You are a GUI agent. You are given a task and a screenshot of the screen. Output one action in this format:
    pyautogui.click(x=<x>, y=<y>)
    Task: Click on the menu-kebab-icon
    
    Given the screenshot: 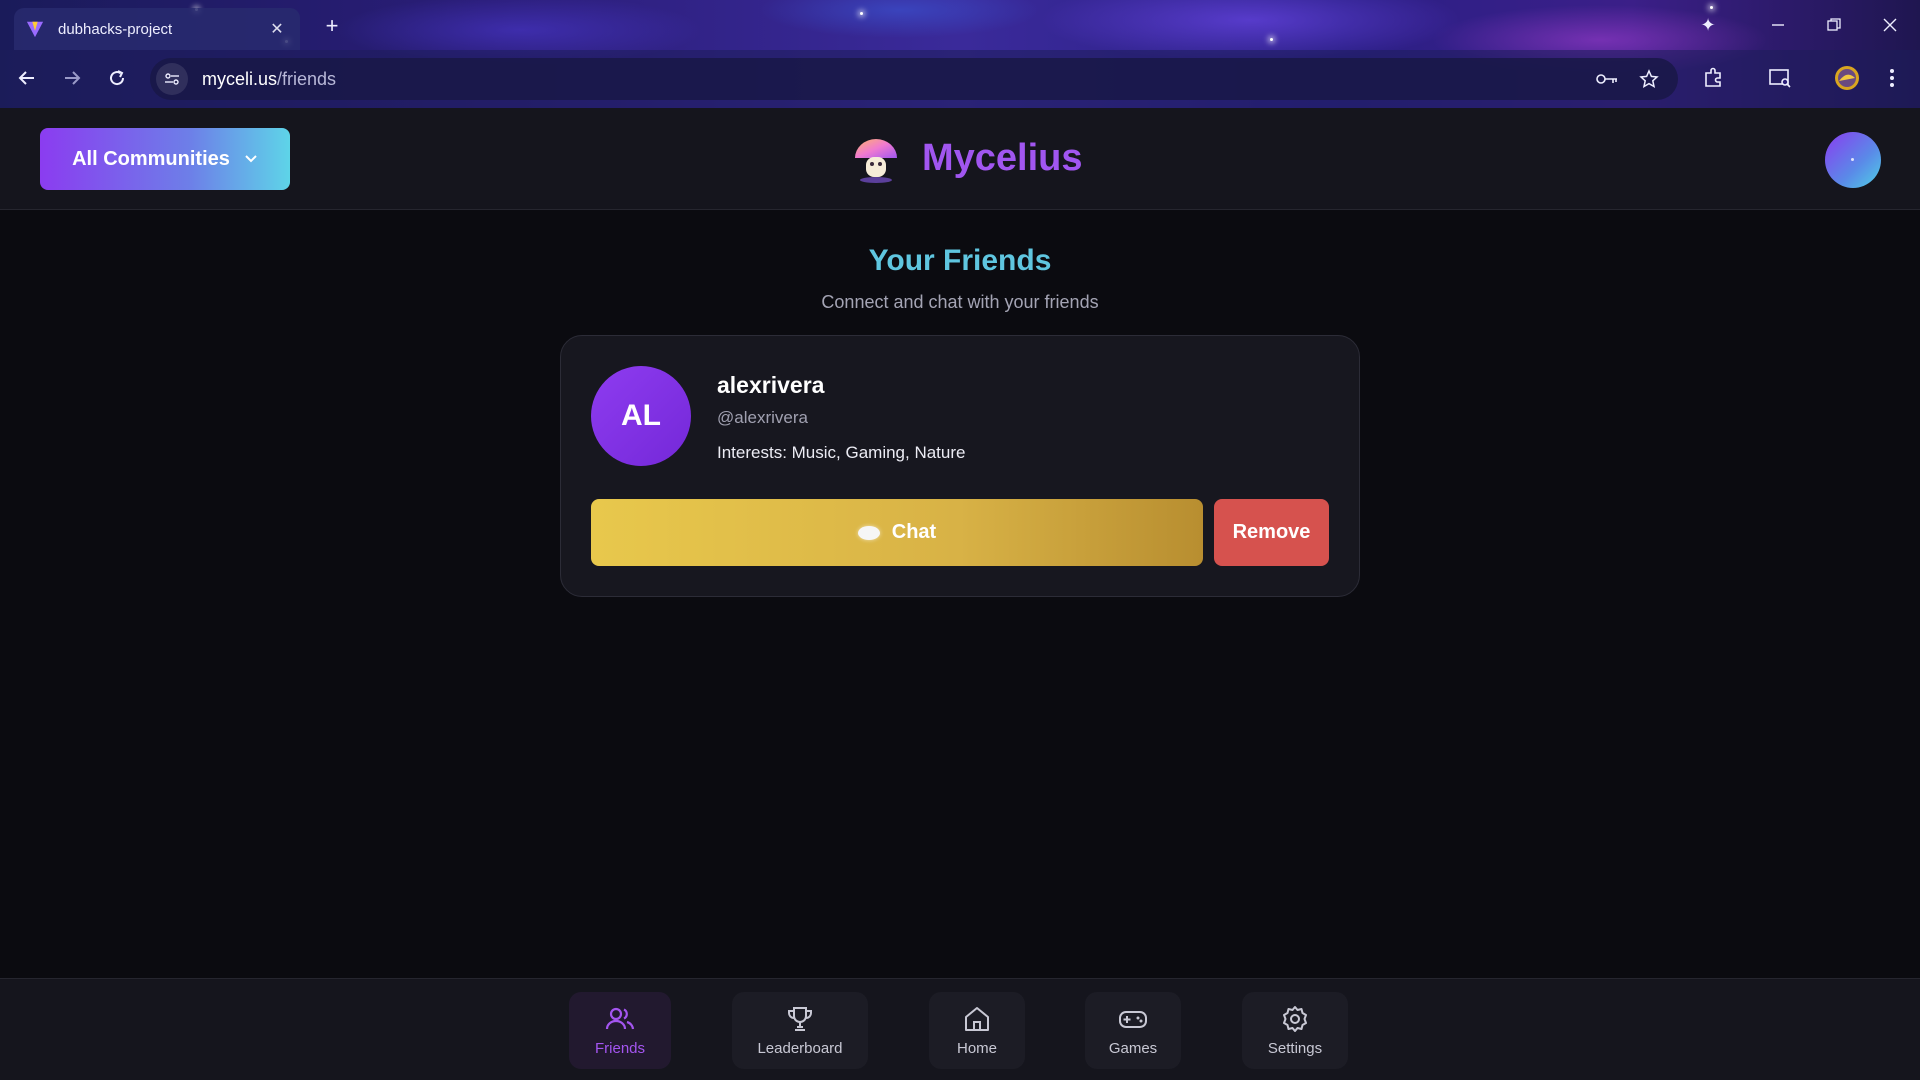 What is the action you would take?
    pyautogui.click(x=1892, y=78)
    